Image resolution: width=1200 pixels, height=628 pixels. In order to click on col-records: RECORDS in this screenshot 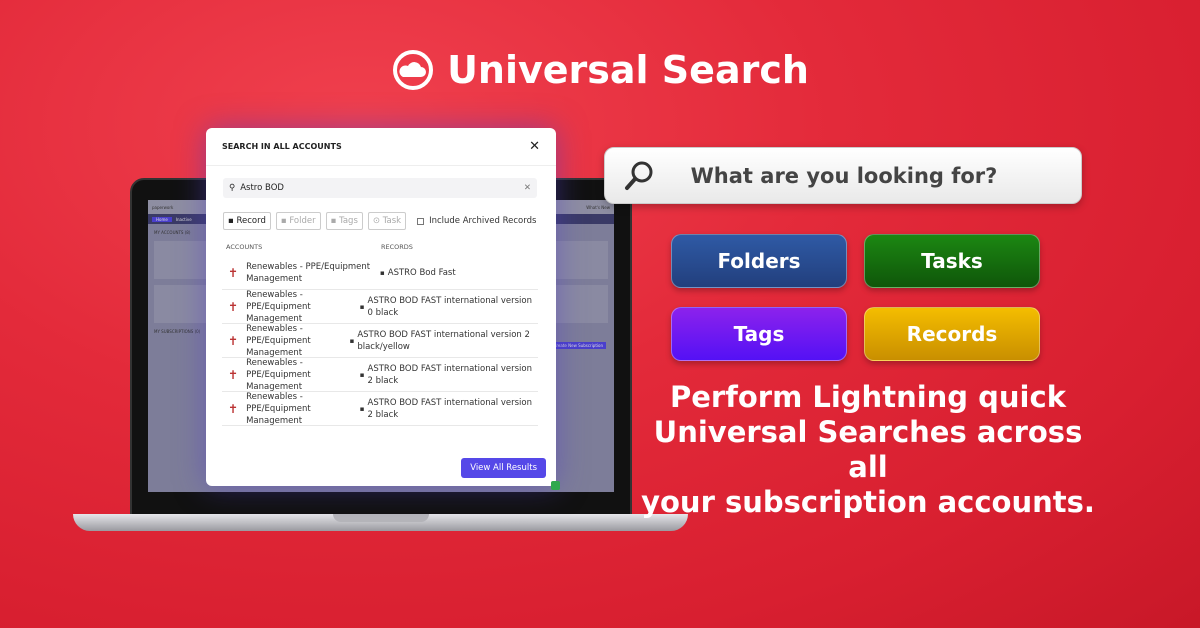, I will do `click(397, 247)`.